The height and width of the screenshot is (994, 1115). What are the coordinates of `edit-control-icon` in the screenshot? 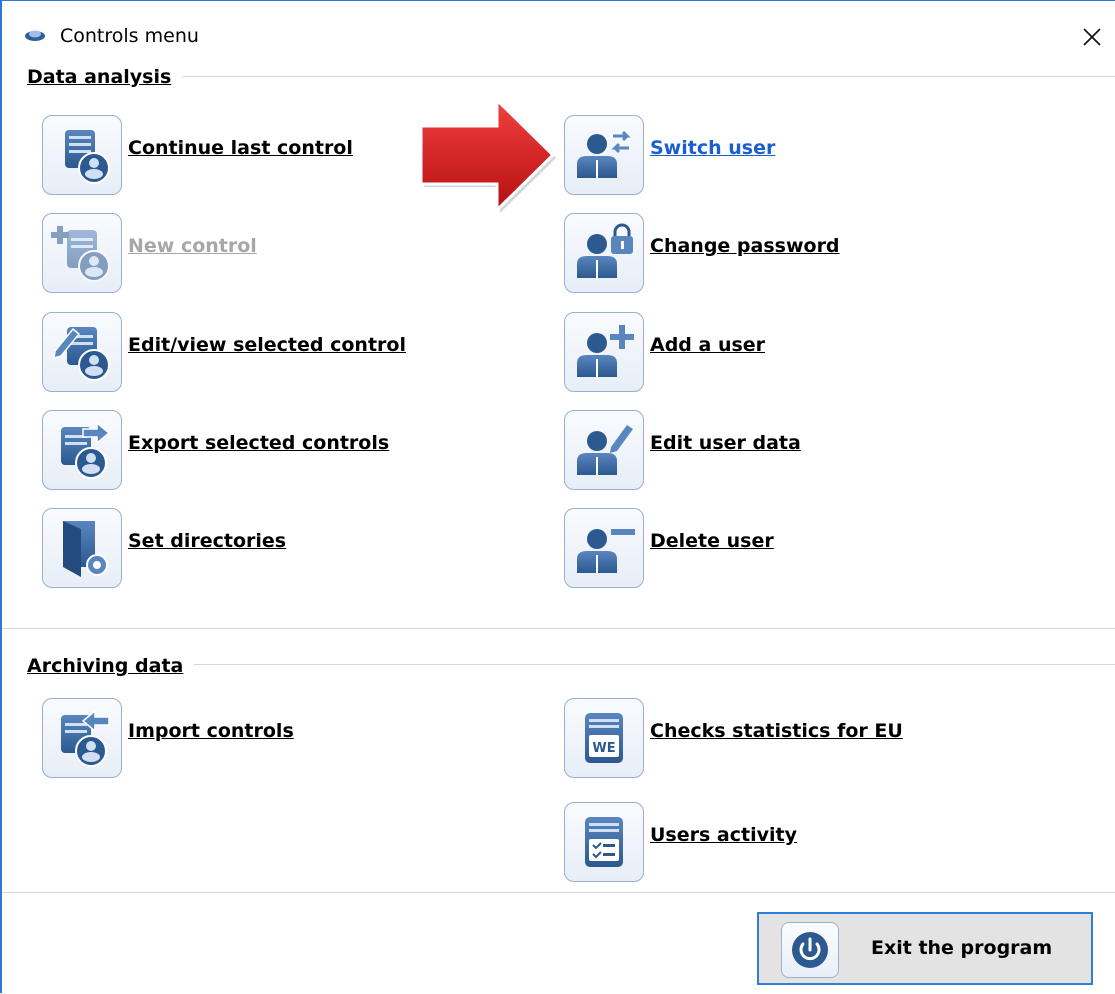 It's located at (81, 354).